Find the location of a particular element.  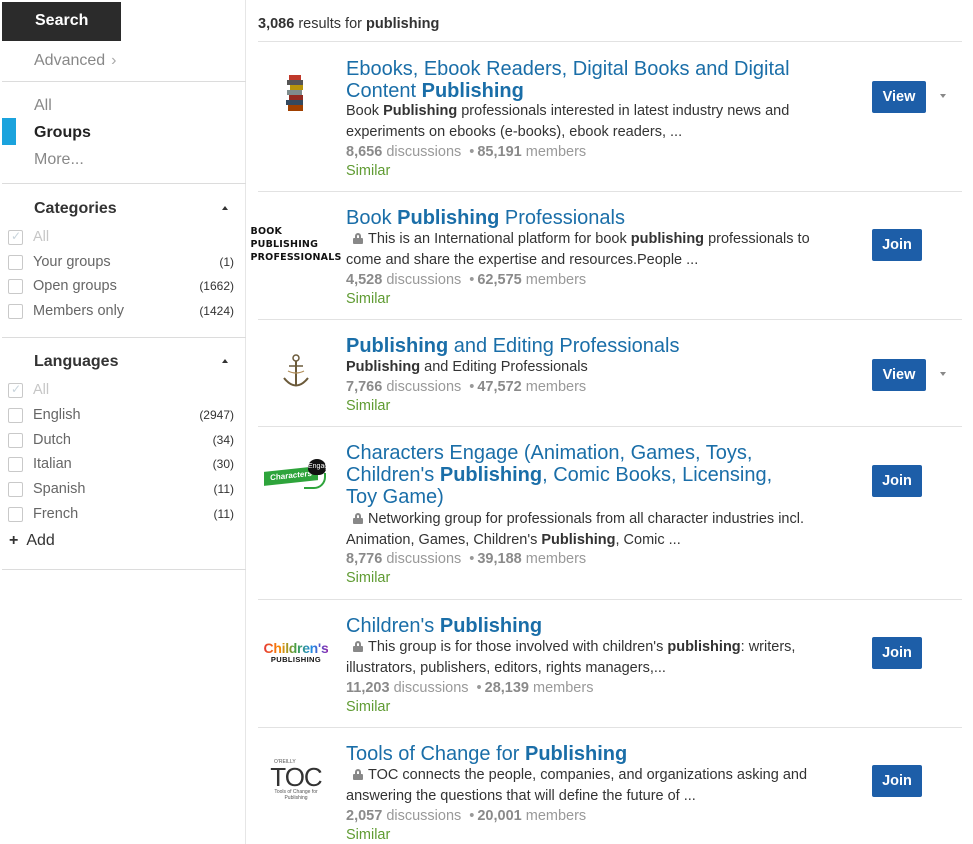

group-title-link: Publishing and Editing Professionals is located at coordinates (576, 346).